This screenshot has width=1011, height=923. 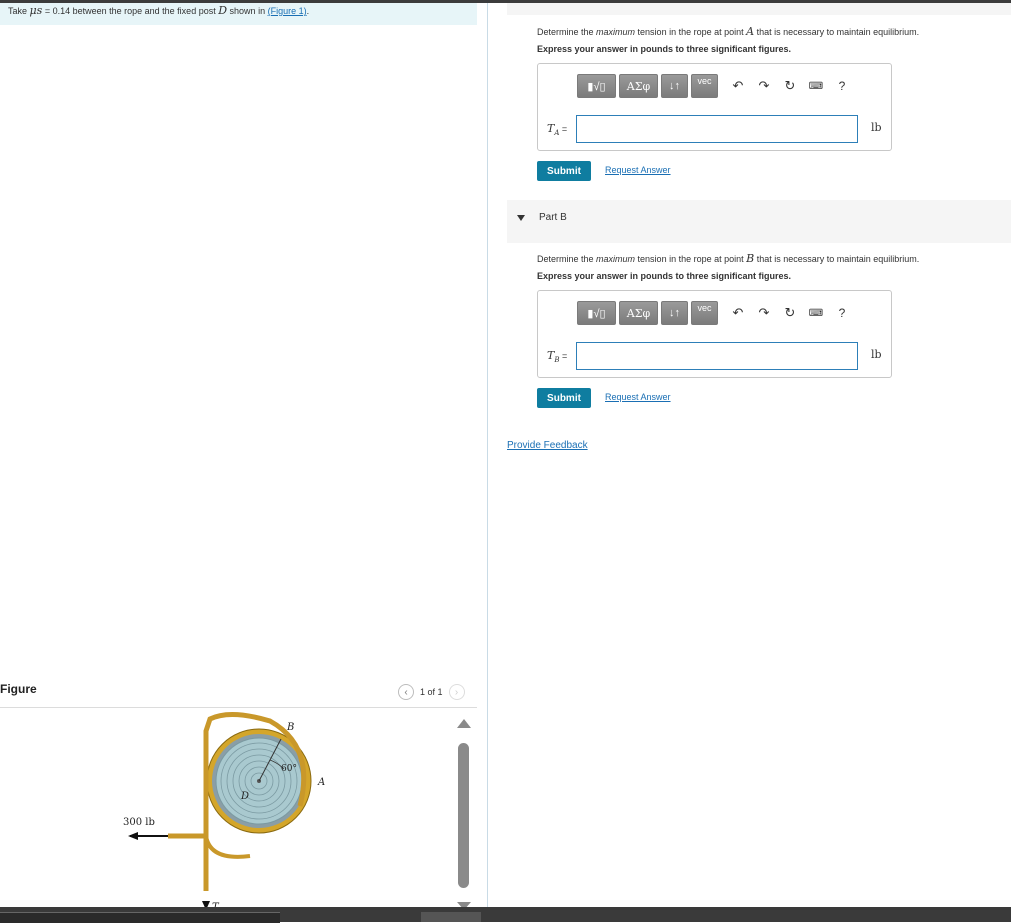 What do you see at coordinates (876, 127) in the screenshot?
I see `part-a-unit: lb` at bounding box center [876, 127].